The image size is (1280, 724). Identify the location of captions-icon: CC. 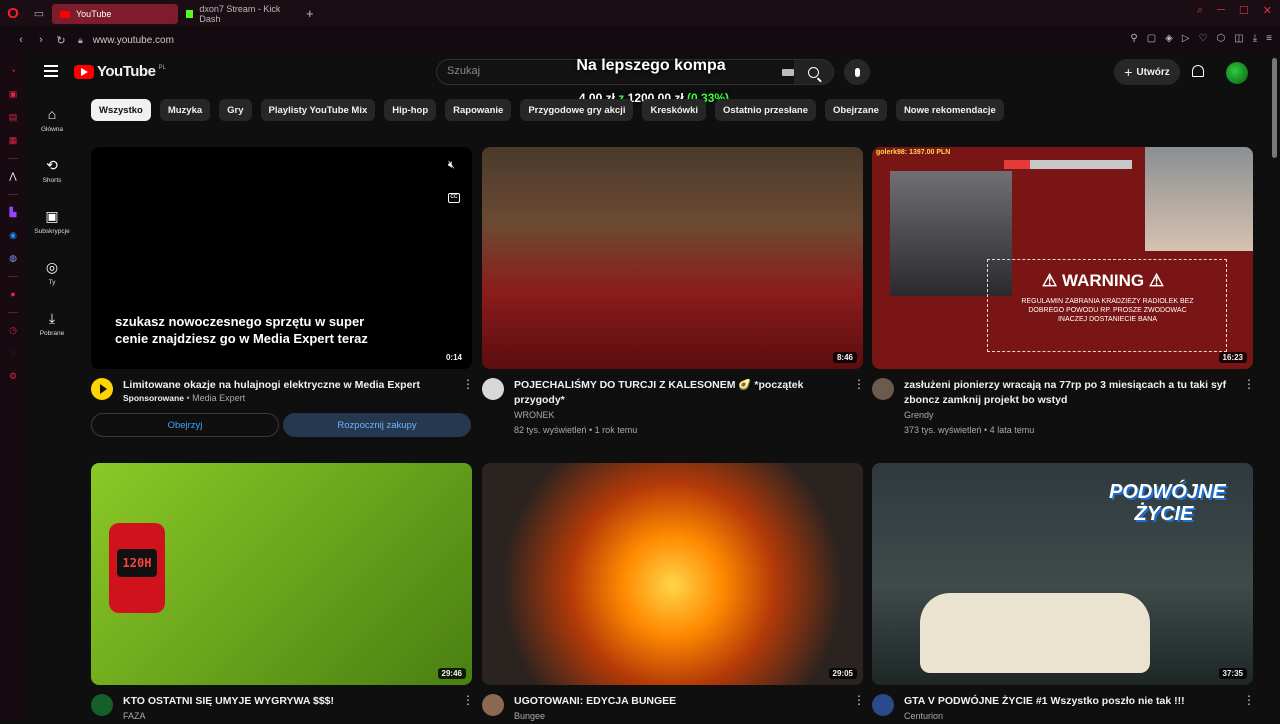
(454, 198).